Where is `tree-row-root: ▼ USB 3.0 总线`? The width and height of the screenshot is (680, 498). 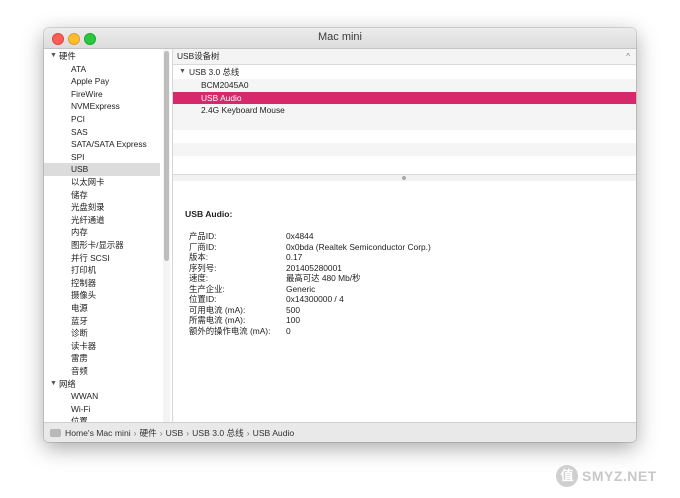
tree-row-root: ▼ USB 3.0 总线 is located at coordinates (404, 72).